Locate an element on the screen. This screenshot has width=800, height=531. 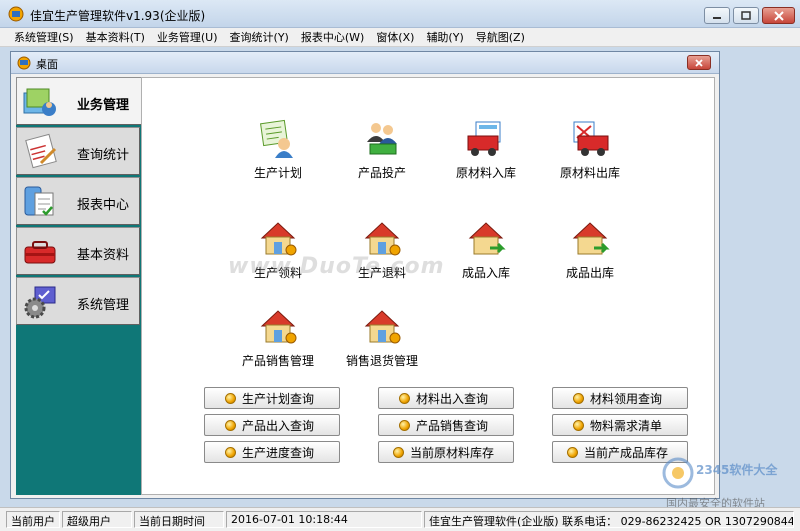
sidebar-item-query: 查询统计 is located at coordinates (78, 151).